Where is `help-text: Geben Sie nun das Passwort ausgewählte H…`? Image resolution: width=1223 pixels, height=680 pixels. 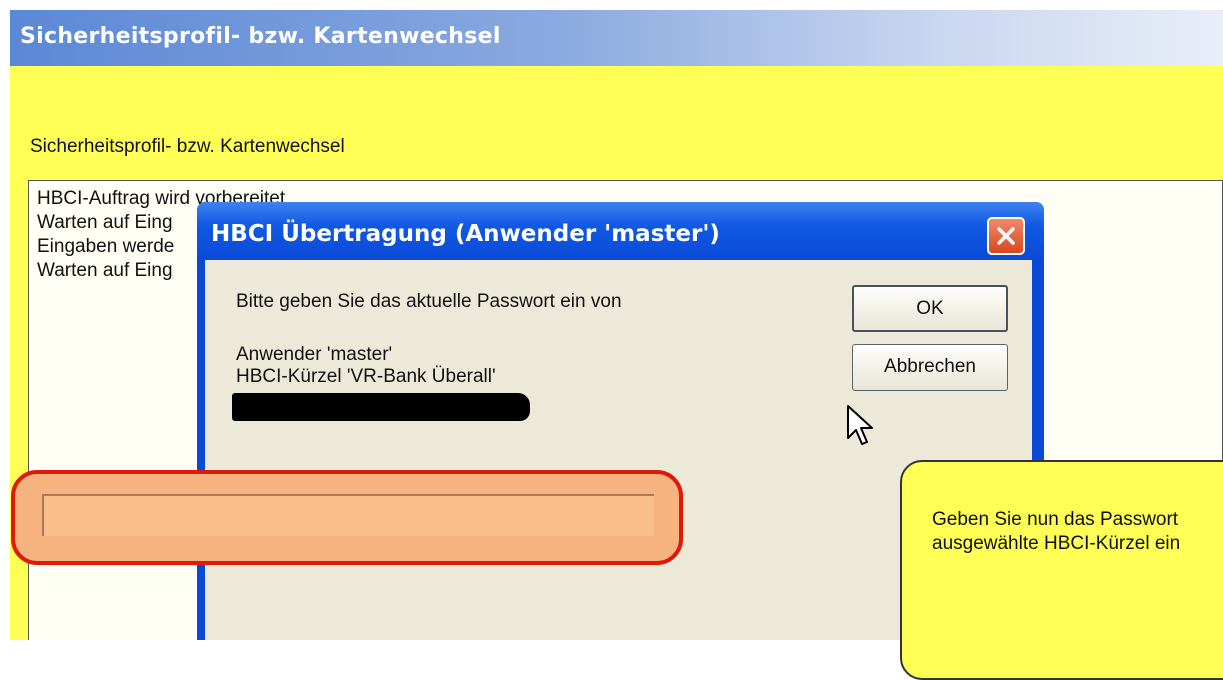 help-text: Geben Sie nun das Passwort ausgewählte H… is located at coordinates (1056, 532).